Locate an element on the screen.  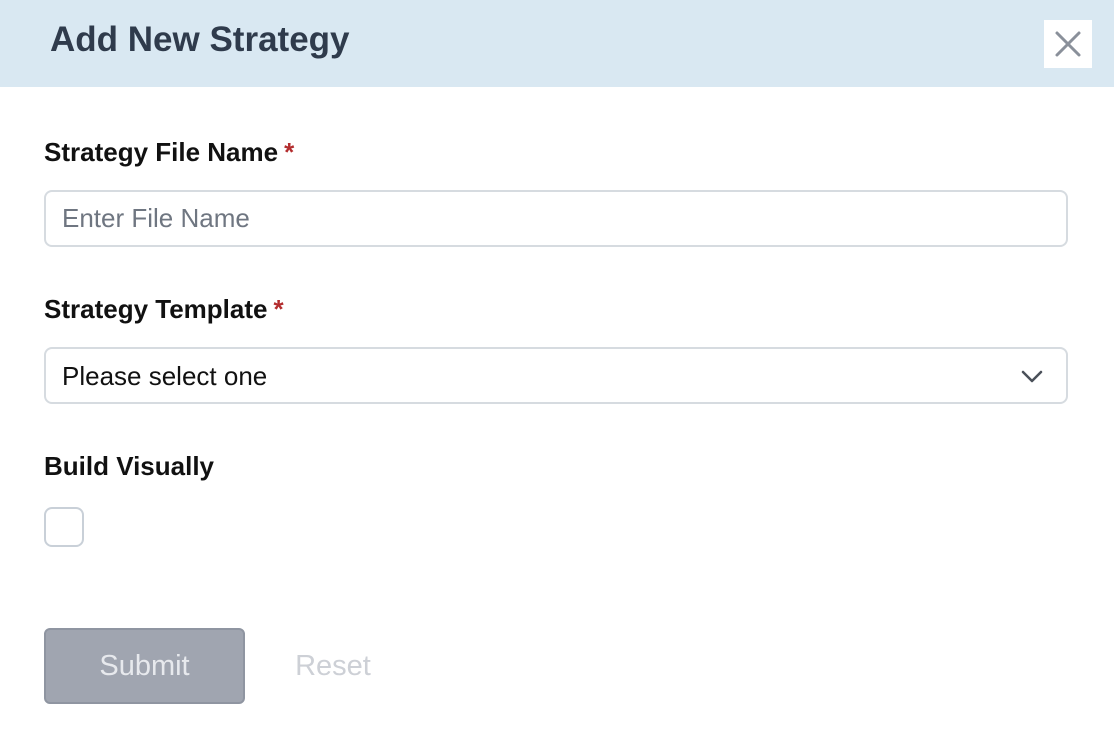
strategy-template-select: Please select one is located at coordinates (556, 375).